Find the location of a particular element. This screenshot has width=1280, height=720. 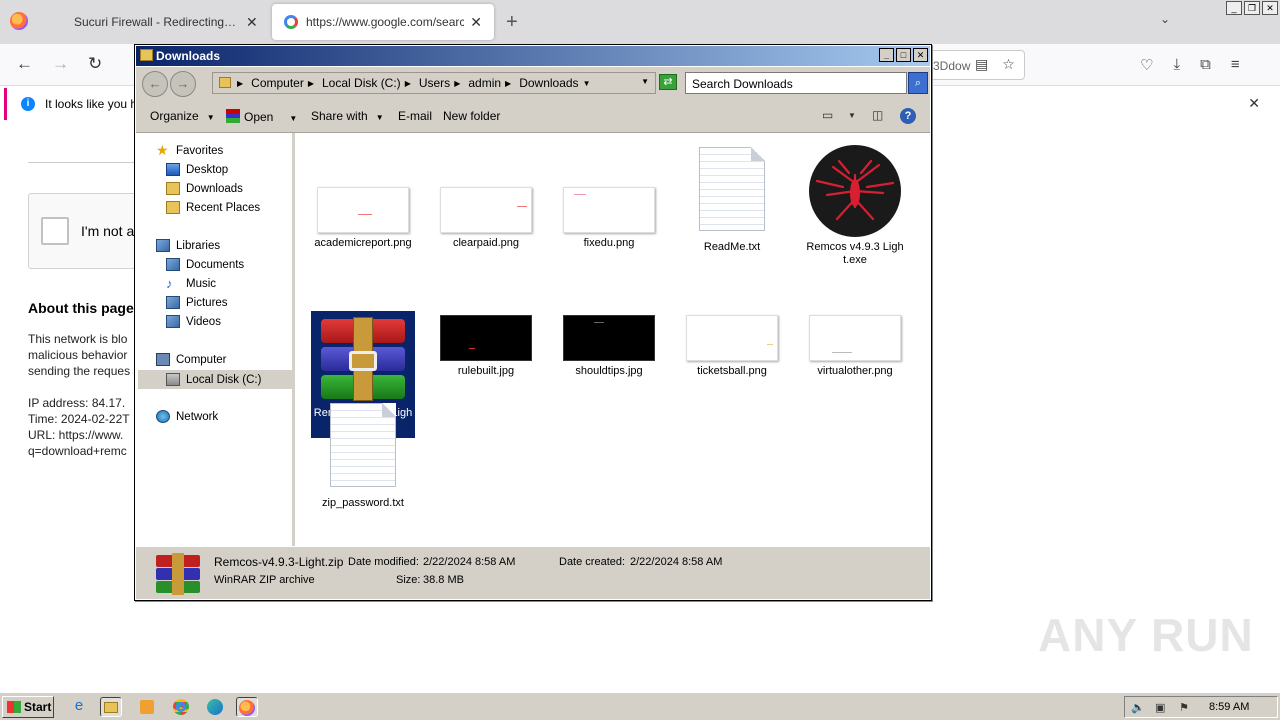

breadcrumb-local-disk: Local Disk (C:) is located at coordinates (361, 83).